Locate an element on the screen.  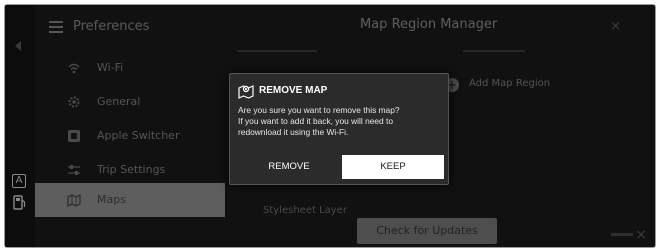
sidebar-item-label: Trip Settings is located at coordinates (131, 169).